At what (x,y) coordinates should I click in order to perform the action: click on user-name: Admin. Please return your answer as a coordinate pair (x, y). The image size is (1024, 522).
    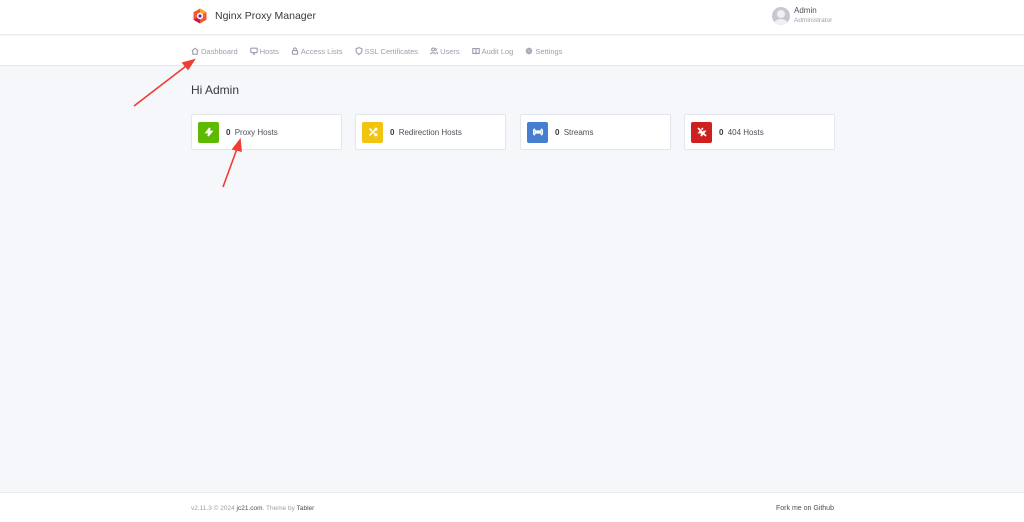
    Looking at the image, I should click on (805, 10).